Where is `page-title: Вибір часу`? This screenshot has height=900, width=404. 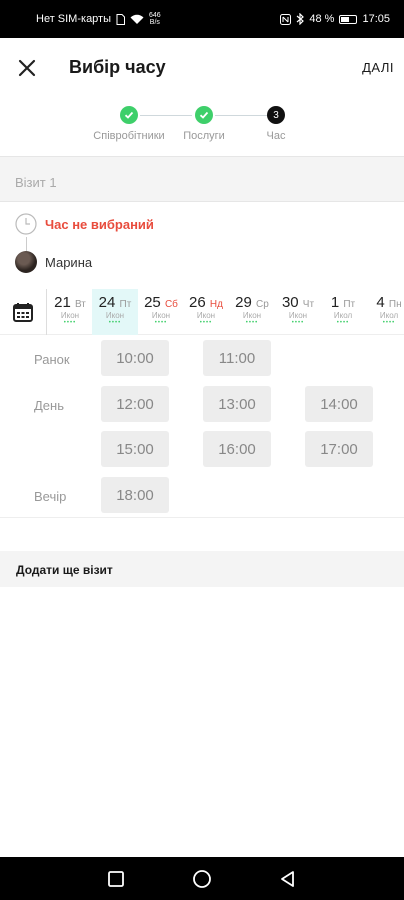
page-title: Вибір часу is located at coordinates (117, 67).